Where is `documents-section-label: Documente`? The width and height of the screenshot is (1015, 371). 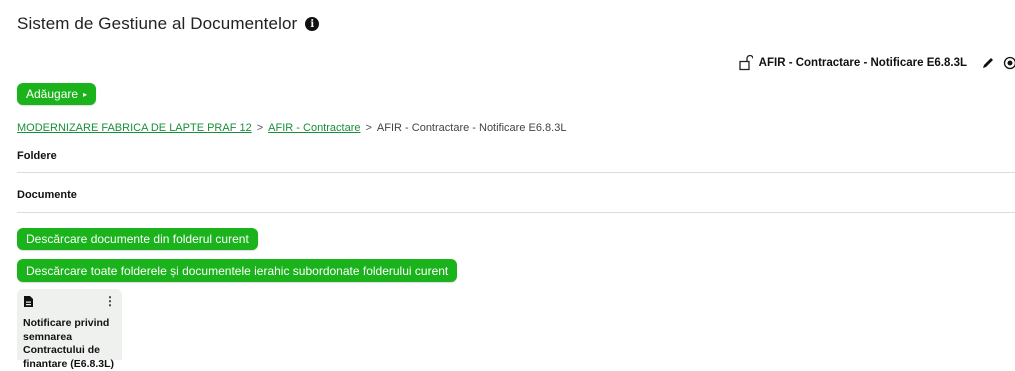 documents-section-label: Documente is located at coordinates (47, 195).